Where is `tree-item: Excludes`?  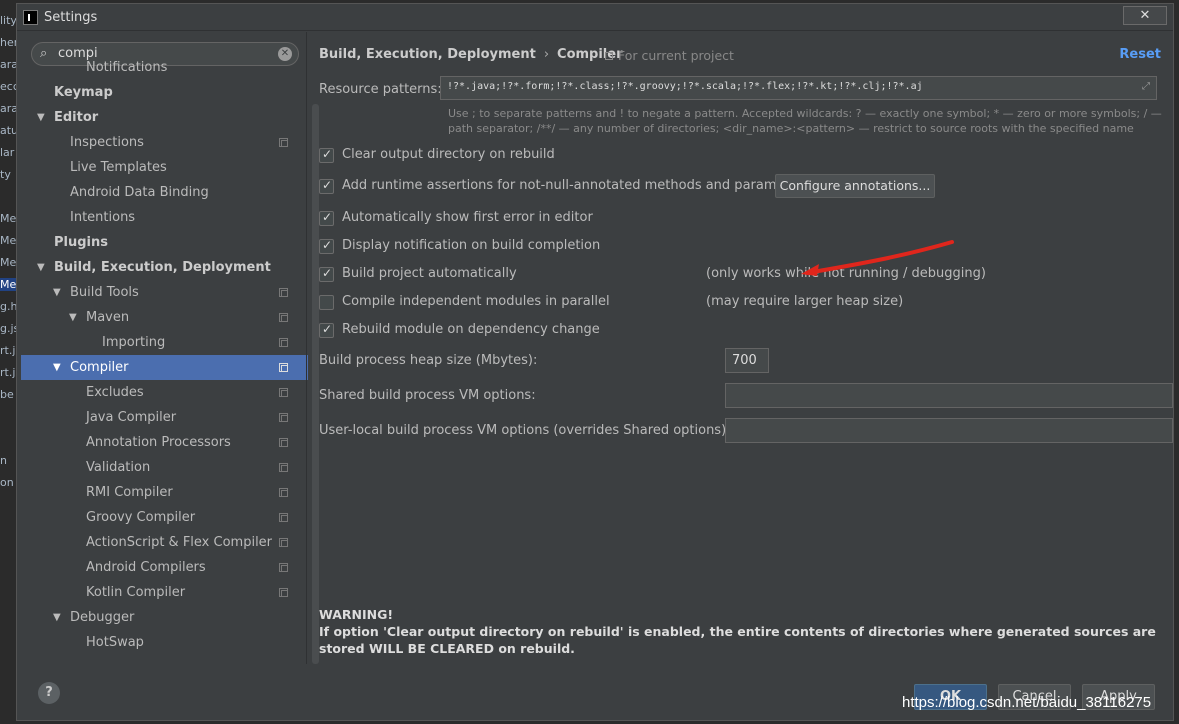 tree-item: Excludes is located at coordinates (164, 392).